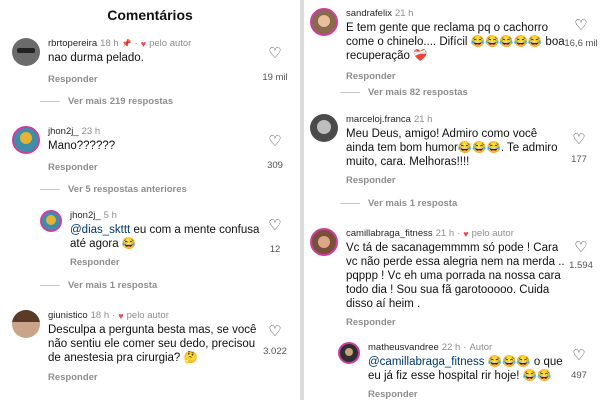  What do you see at coordinates (403, 347) in the screenshot?
I see `comment-username: matheusvandree` at bounding box center [403, 347].